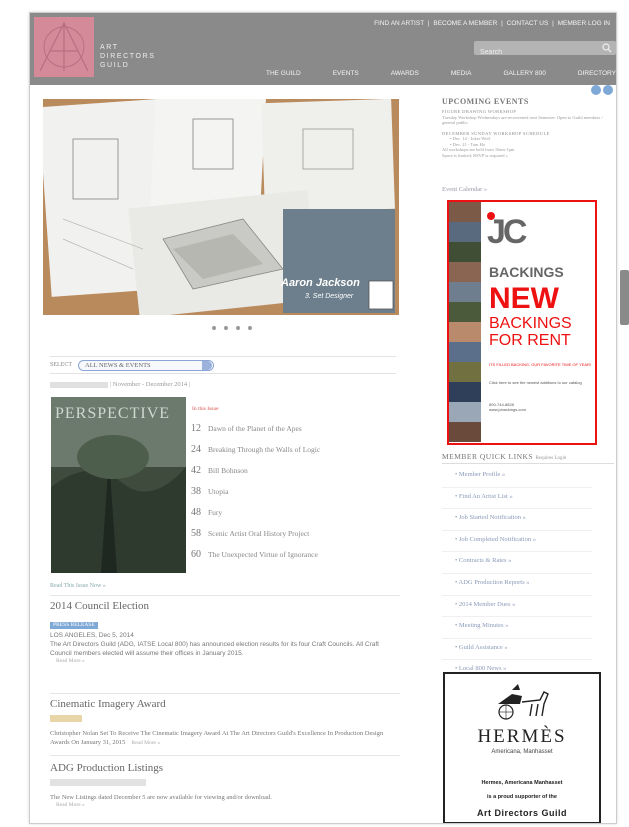 This screenshot has height=827, width=629. Describe the element at coordinates (608, 90) in the screenshot. I see `twitter-icon` at that location.